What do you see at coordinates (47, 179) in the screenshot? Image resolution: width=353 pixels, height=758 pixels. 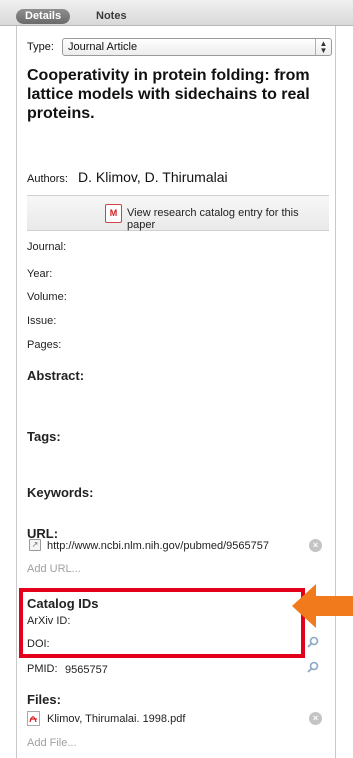 I see `authors-label: Authors:` at bounding box center [47, 179].